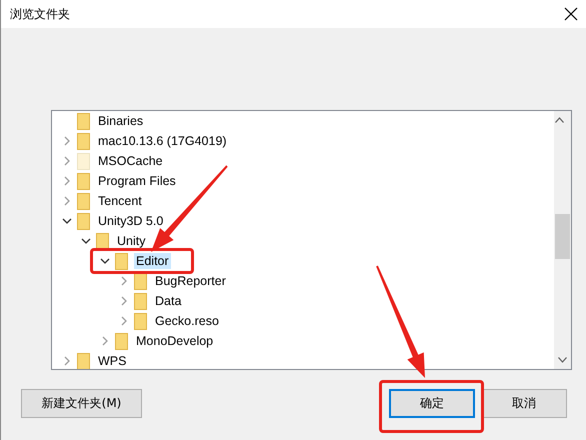  Describe the element at coordinates (152, 261) in the screenshot. I see `tree-item: Editor` at that location.